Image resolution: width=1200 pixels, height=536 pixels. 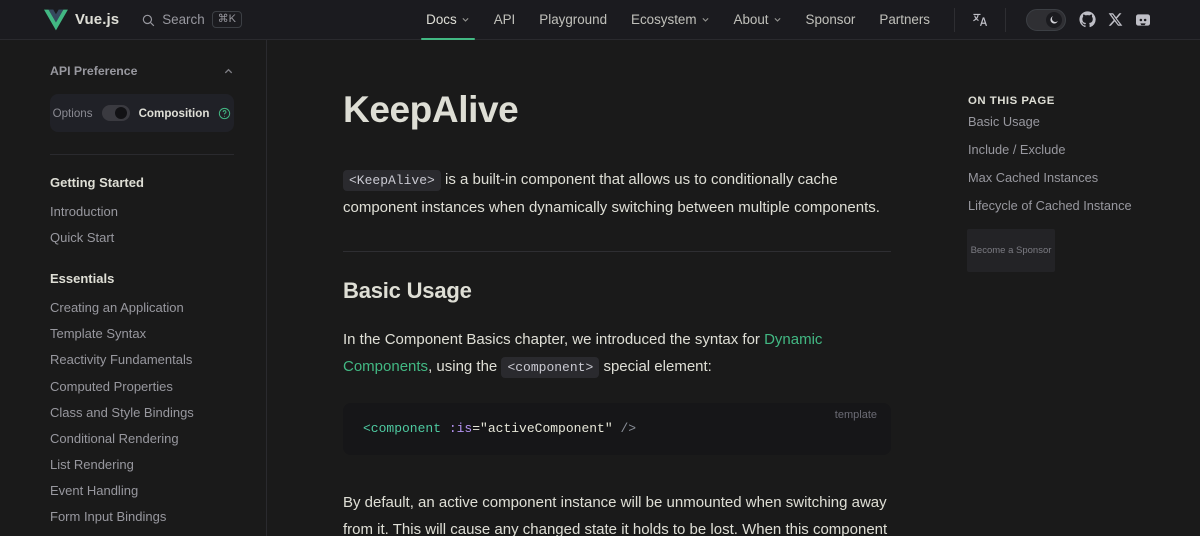 I want to click on sidebar-group-getting-started: Getting Started Introduction Quick Start, so click(x=142, y=212).